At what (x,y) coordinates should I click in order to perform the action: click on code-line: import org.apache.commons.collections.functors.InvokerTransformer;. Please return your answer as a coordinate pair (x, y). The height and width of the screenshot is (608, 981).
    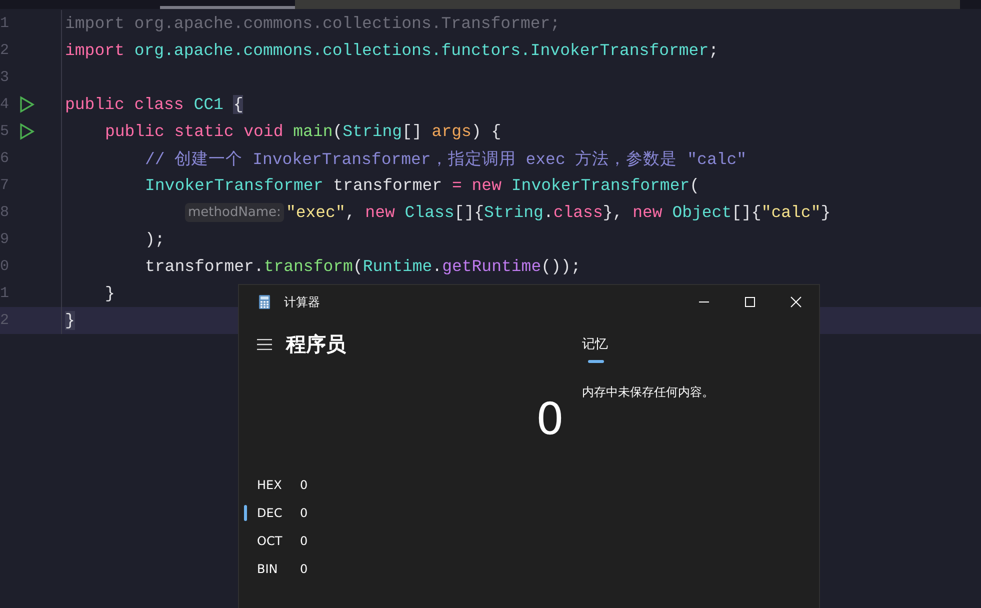
    Looking at the image, I should click on (391, 50).